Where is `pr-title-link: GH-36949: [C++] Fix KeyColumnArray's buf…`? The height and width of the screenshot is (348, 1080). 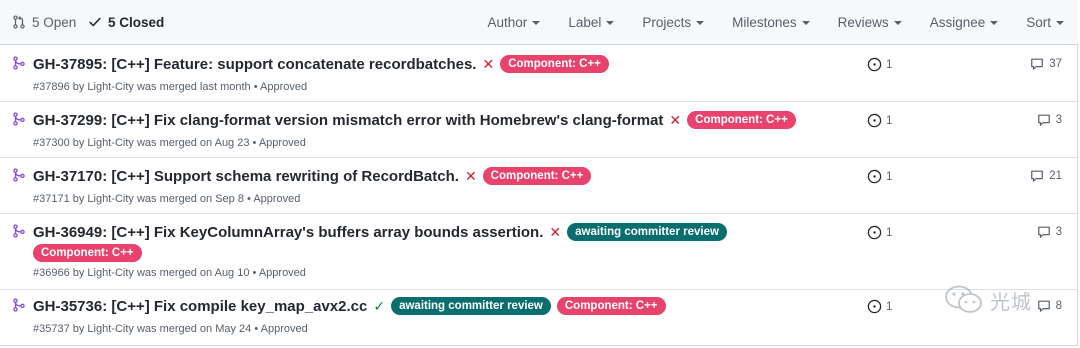
pr-title-link: GH-36949: [C++] Fix KeyColumnArray's buf… is located at coordinates (288, 232).